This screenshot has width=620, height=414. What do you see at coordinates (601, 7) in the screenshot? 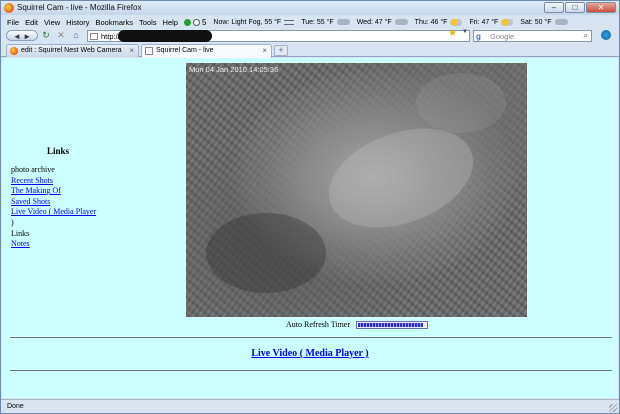
I see `close-button: ✕` at bounding box center [601, 7].